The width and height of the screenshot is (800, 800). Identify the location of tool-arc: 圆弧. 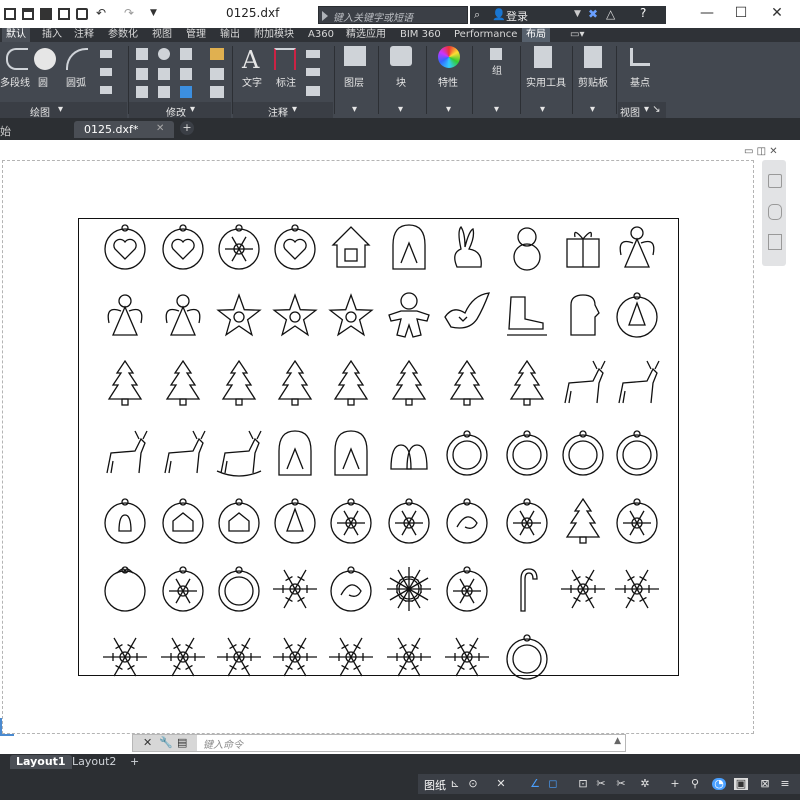
(76, 81).